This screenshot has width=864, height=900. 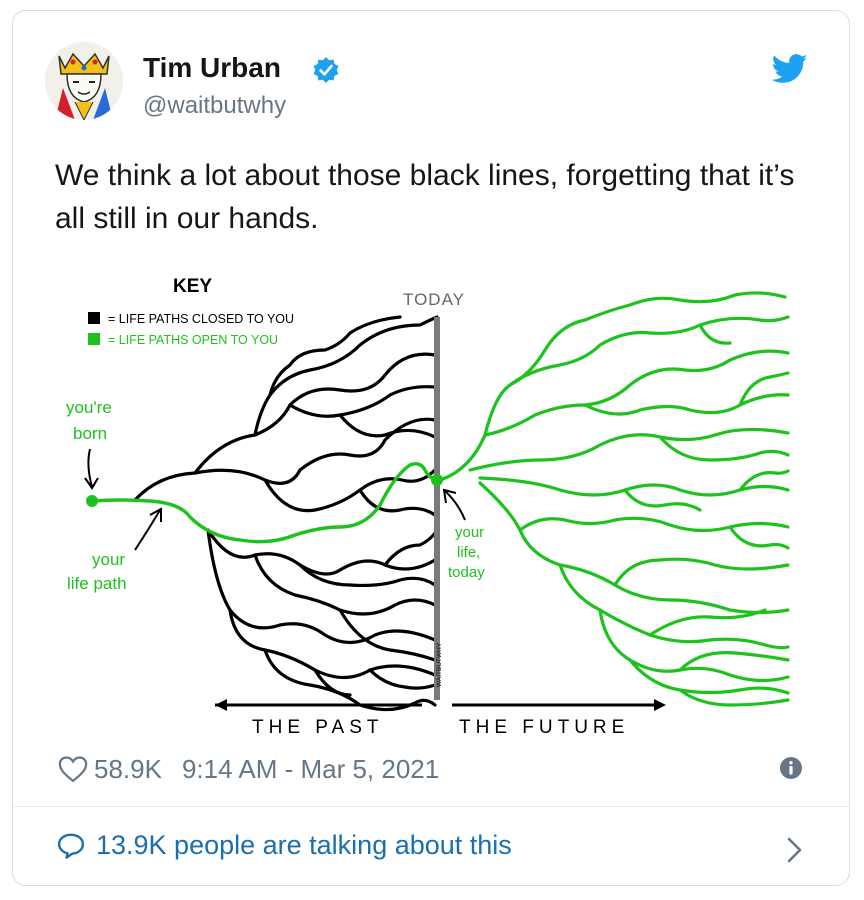 I want to click on twitter-bird-icon, so click(x=790, y=69).